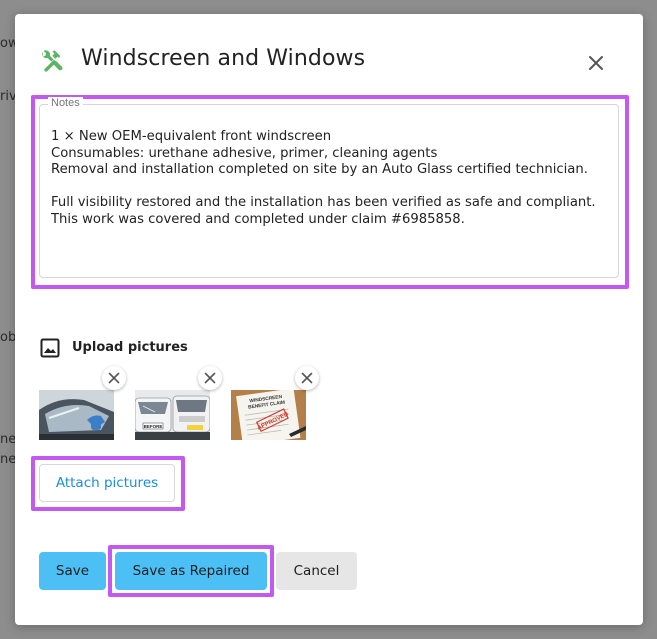 The width and height of the screenshot is (657, 639). I want to click on save-button: Save, so click(72, 571).